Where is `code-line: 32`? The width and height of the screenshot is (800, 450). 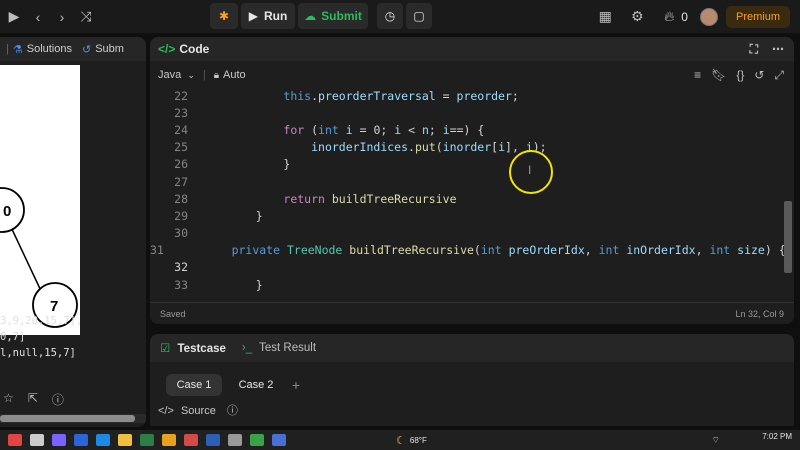
code-line: 32 is located at coordinates (465, 267).